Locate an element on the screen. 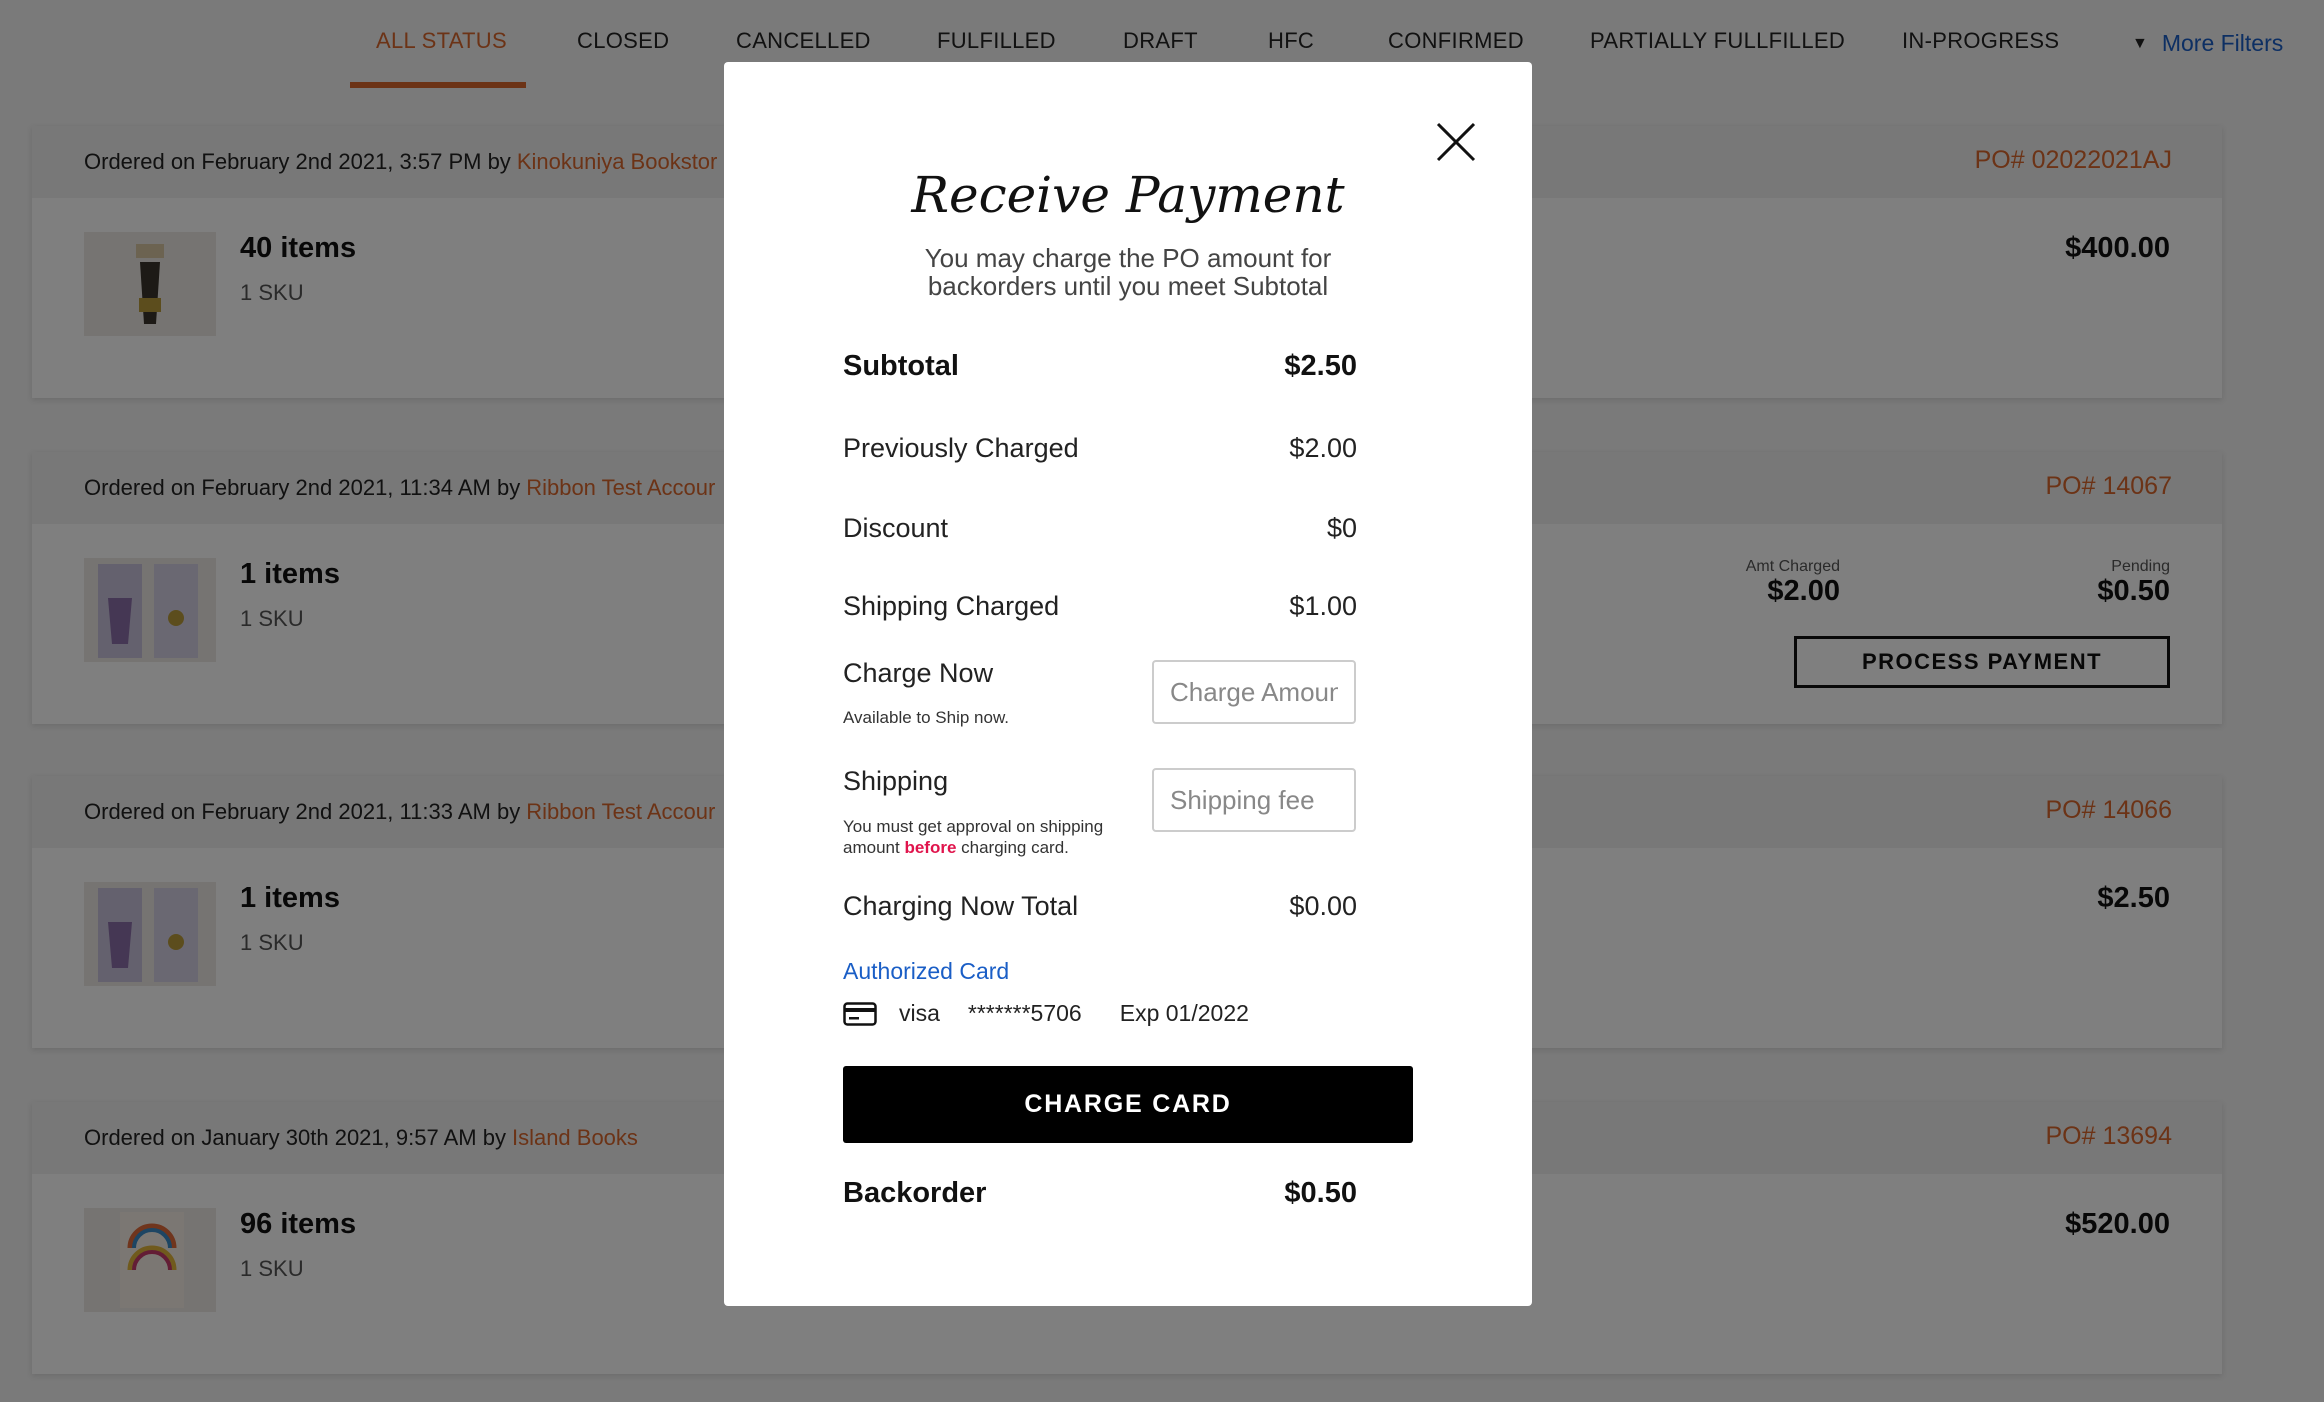 The width and height of the screenshot is (2324, 1402). authorized-card-details: visa *******5706 Exp 01/2022 is located at coordinates (1046, 1013).